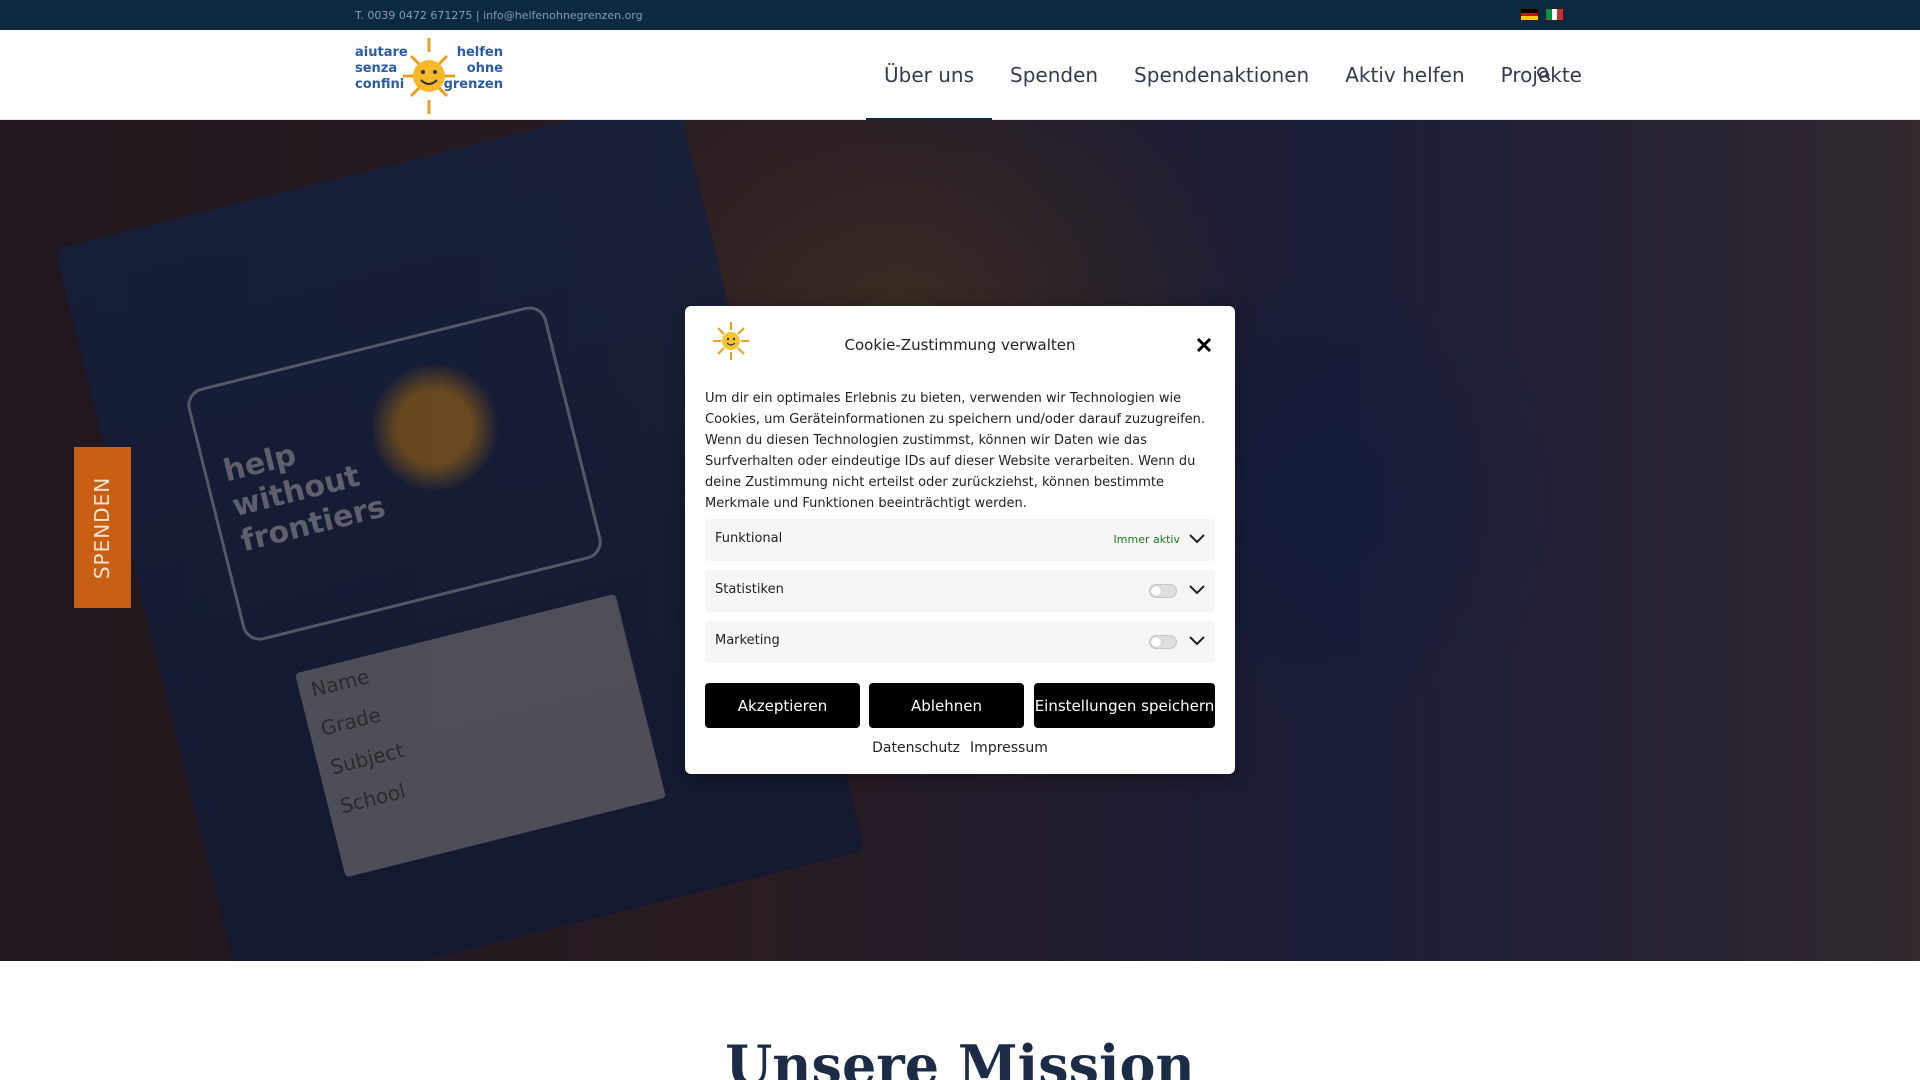  I want to click on category-label: Funktional, so click(749, 538).